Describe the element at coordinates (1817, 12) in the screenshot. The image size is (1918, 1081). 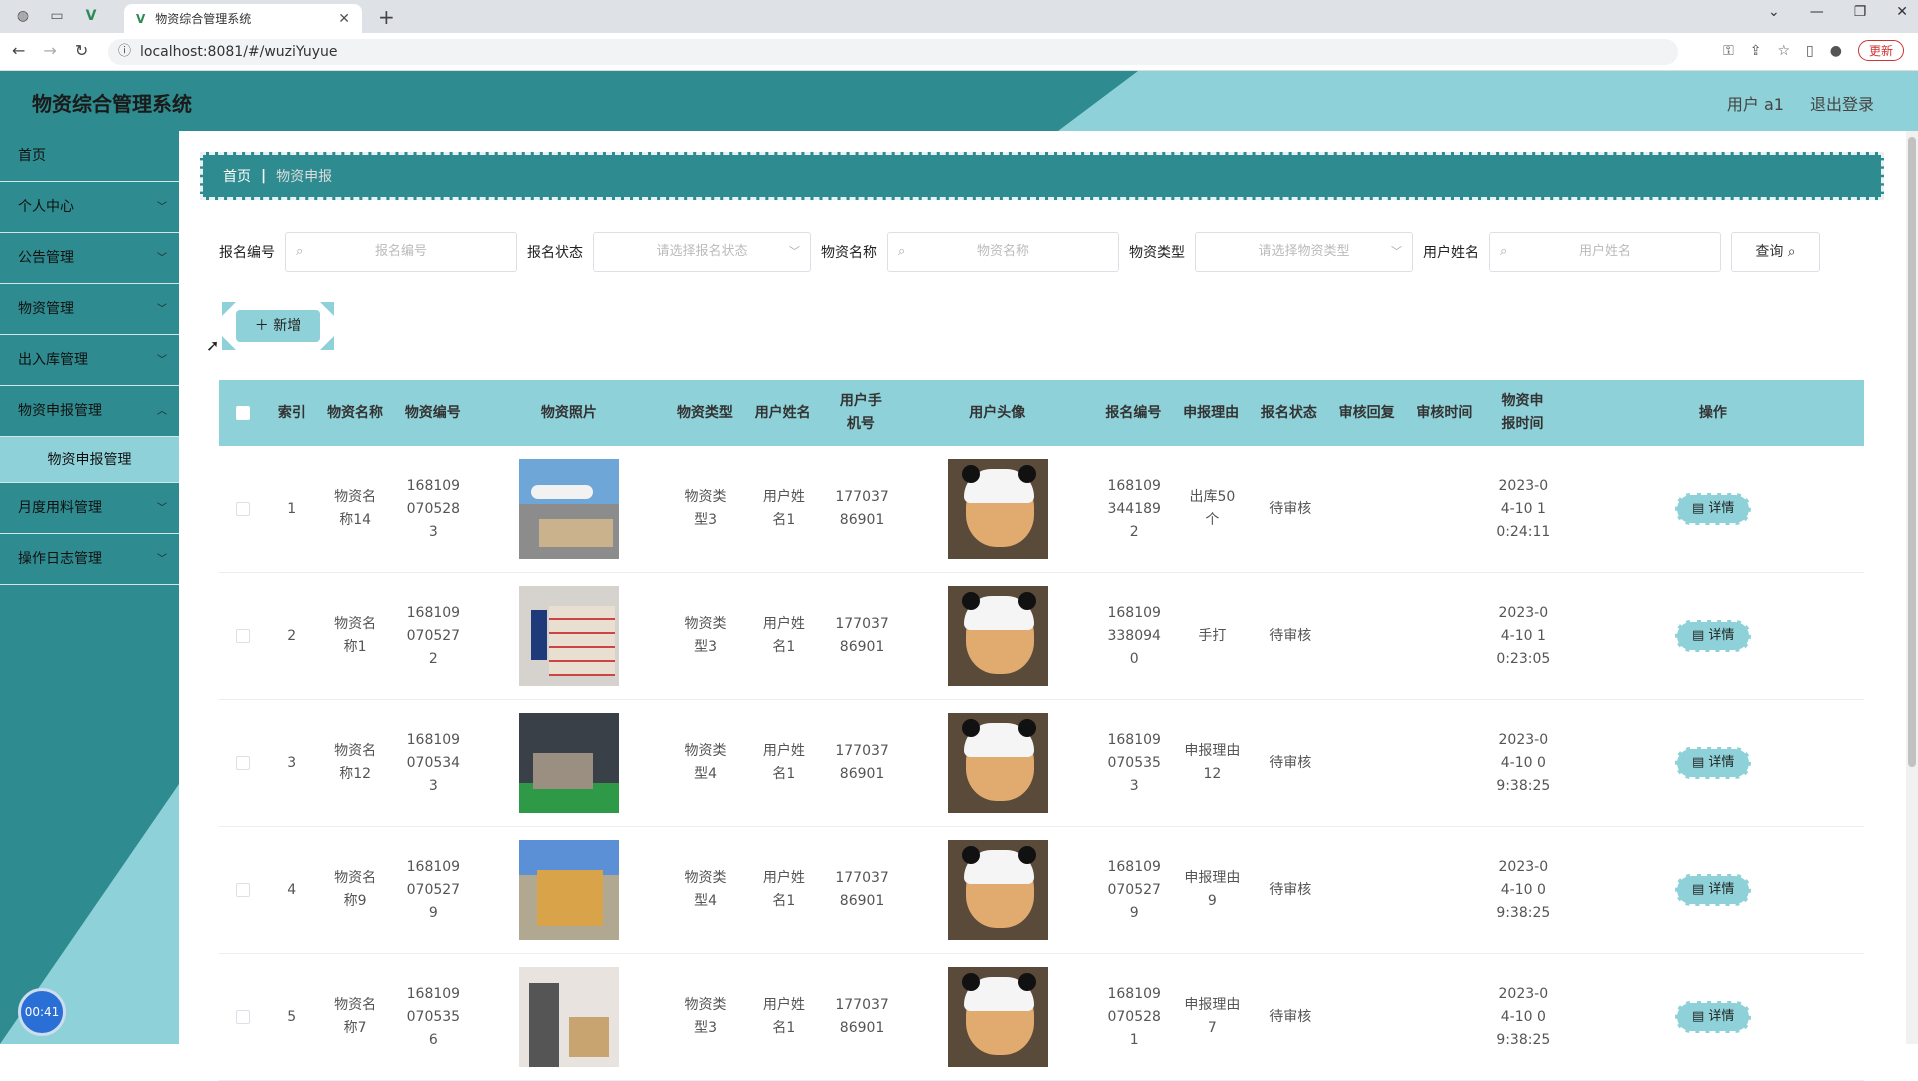
I see `minimize-icon: —` at that location.